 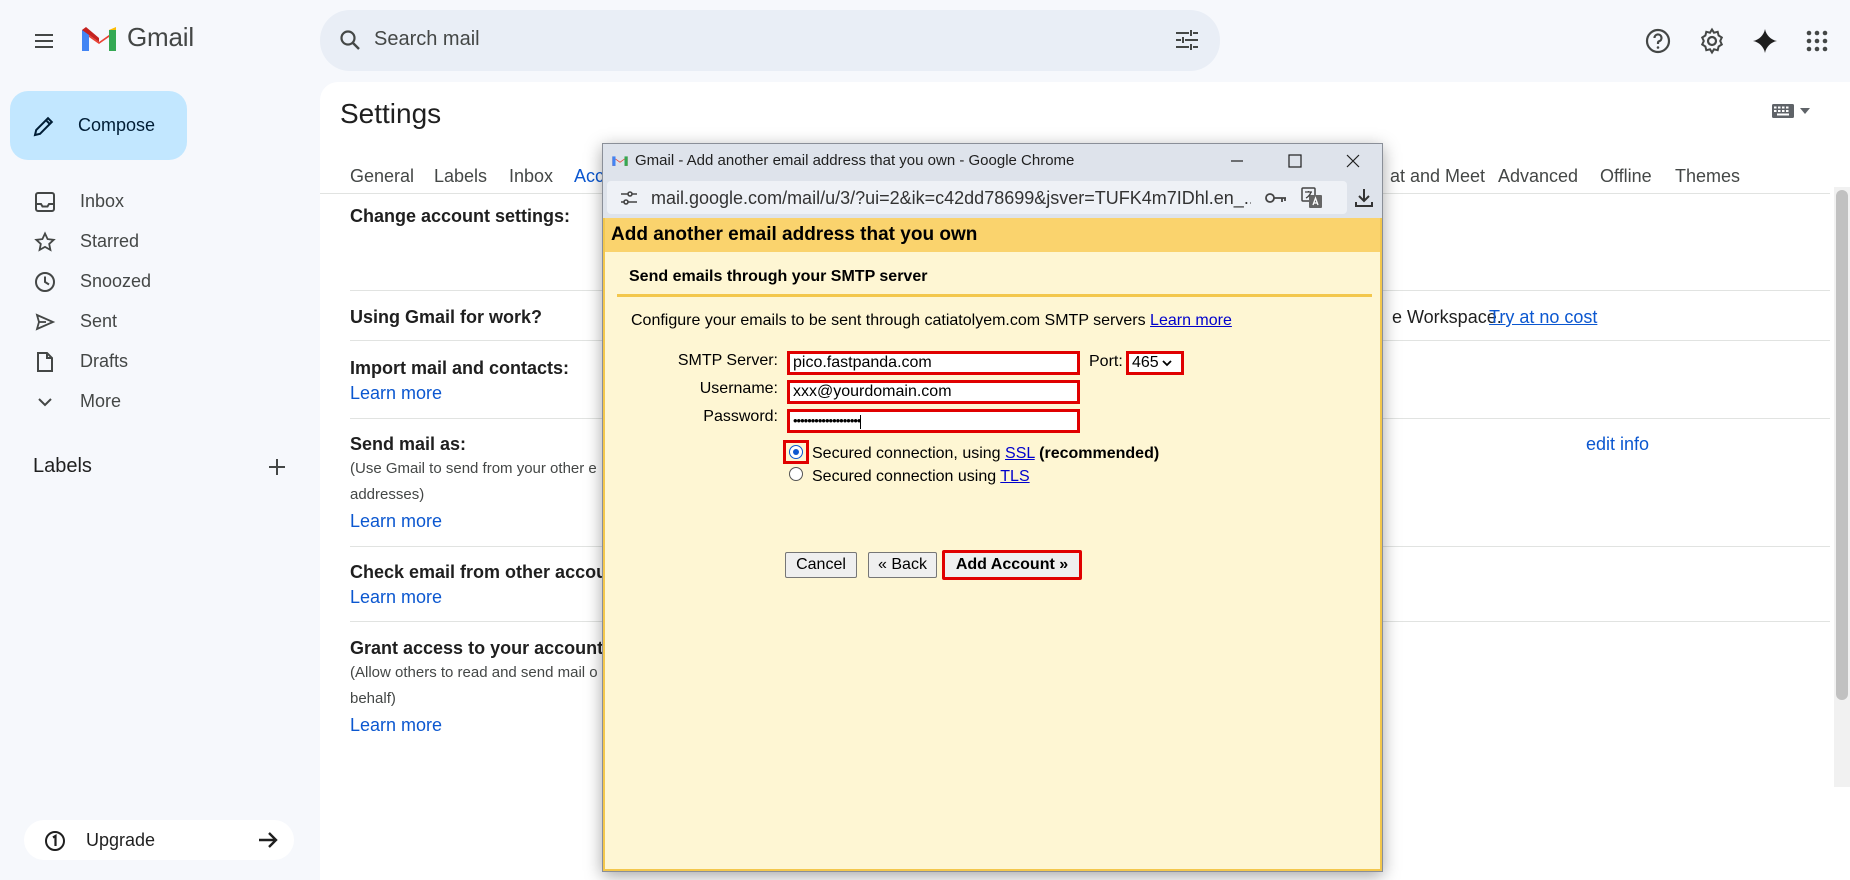 What do you see at coordinates (906, 453) in the screenshot?
I see `ssl-text: Secured connection, using` at bounding box center [906, 453].